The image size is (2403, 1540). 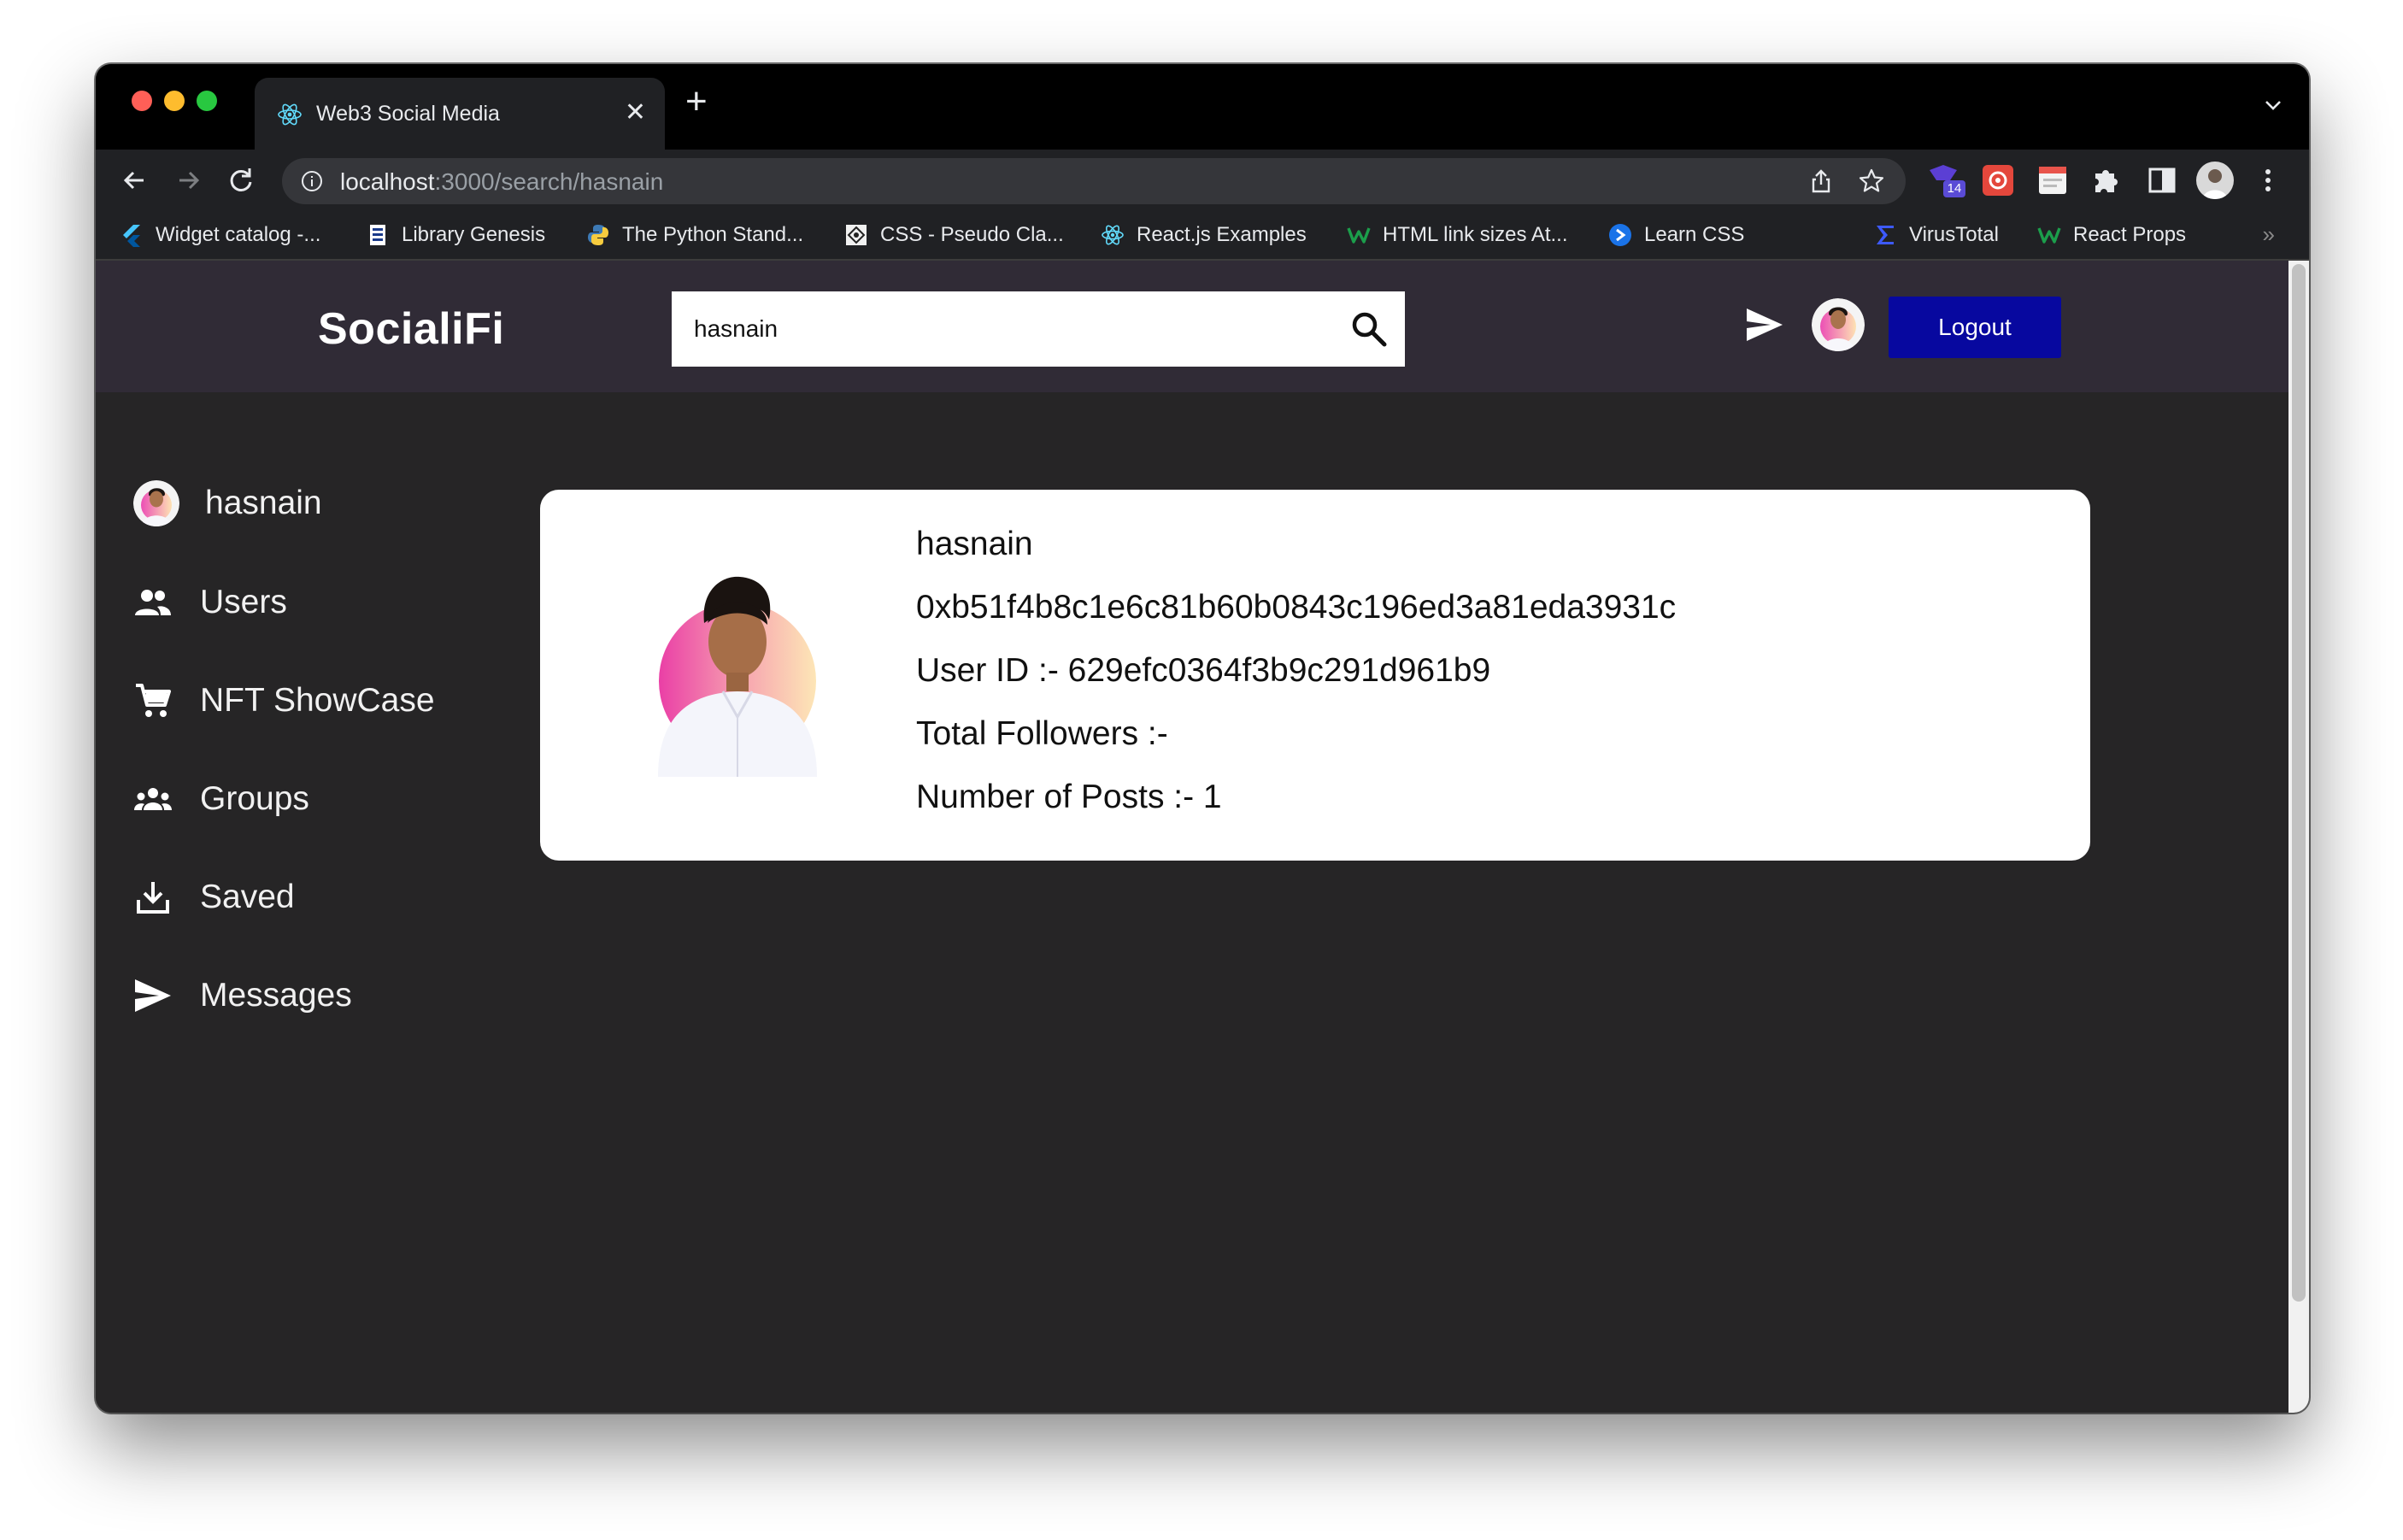 I want to click on bookmarks-overflow-button: », so click(x=2269, y=234).